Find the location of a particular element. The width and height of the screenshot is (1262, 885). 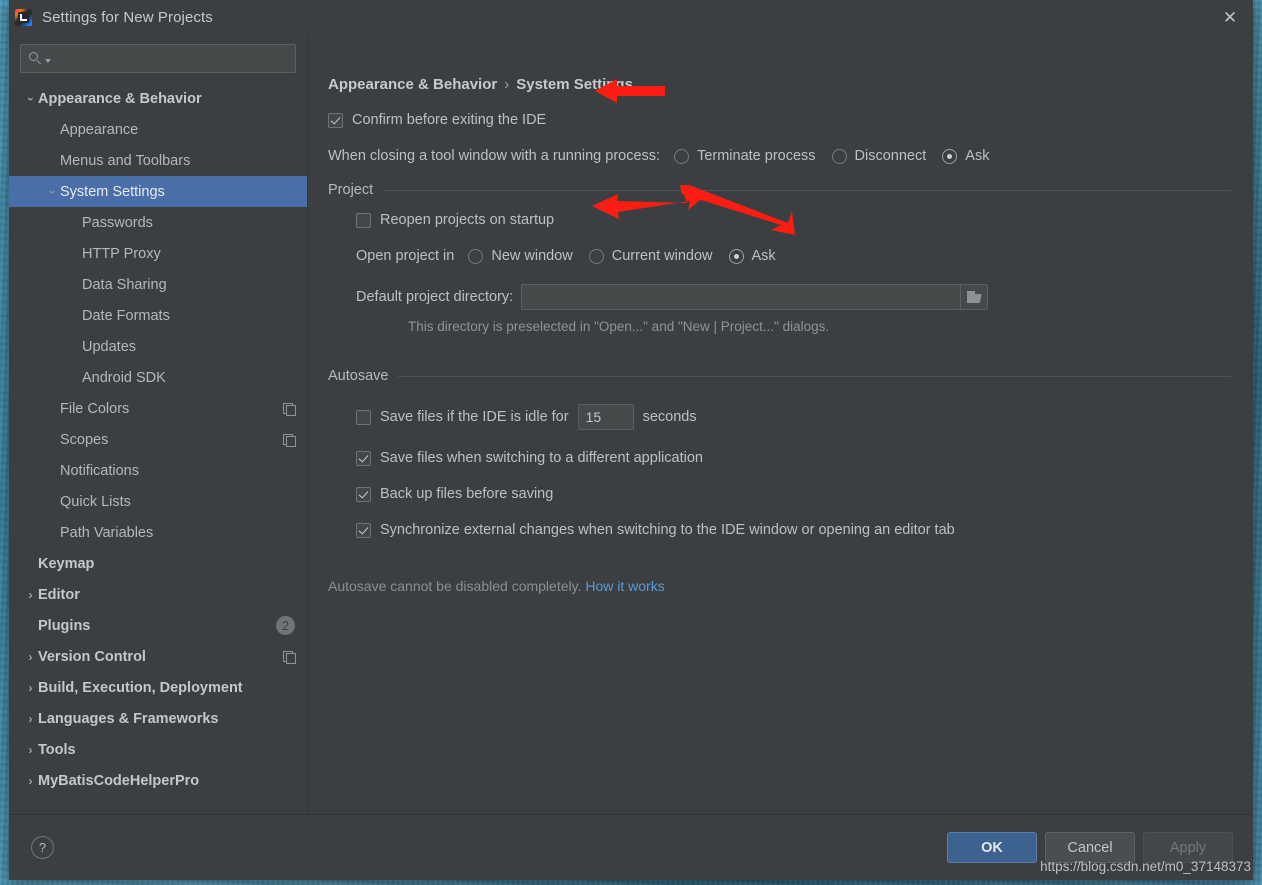

breadcrumb: Appearance & Behavior › System Settings is located at coordinates (480, 84).